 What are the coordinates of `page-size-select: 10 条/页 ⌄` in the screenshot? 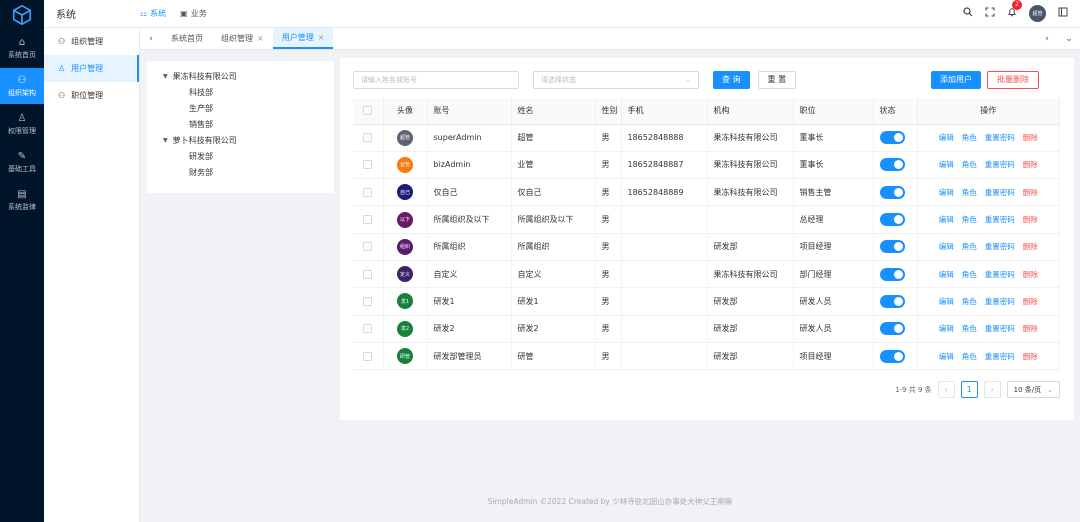 It's located at (1033, 389).